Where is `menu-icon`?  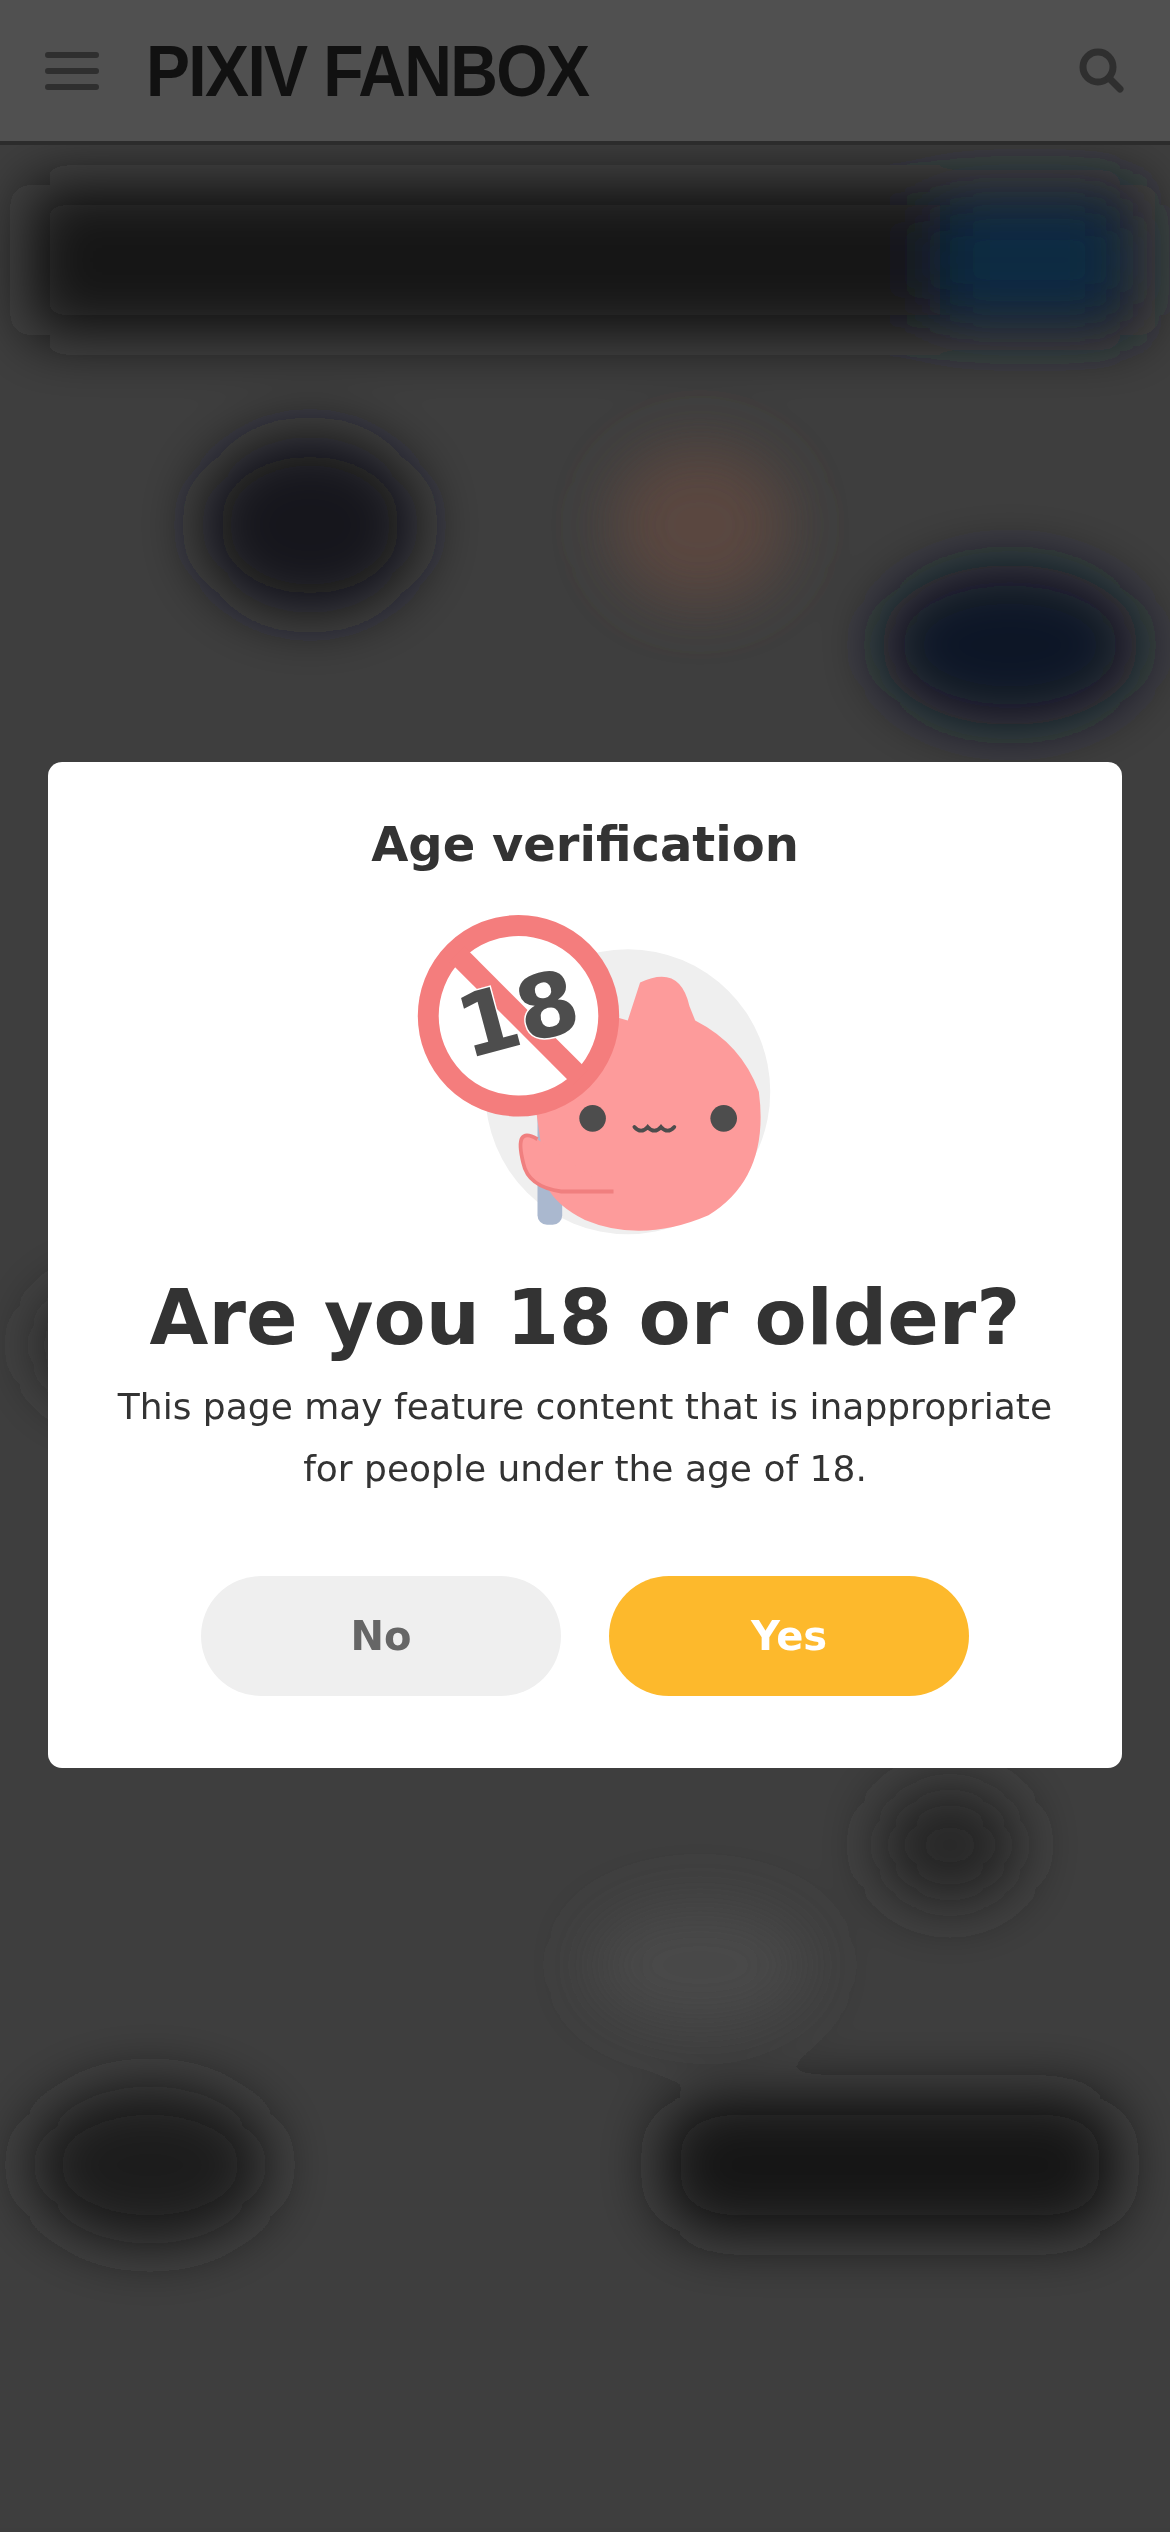
menu-icon is located at coordinates (72, 70).